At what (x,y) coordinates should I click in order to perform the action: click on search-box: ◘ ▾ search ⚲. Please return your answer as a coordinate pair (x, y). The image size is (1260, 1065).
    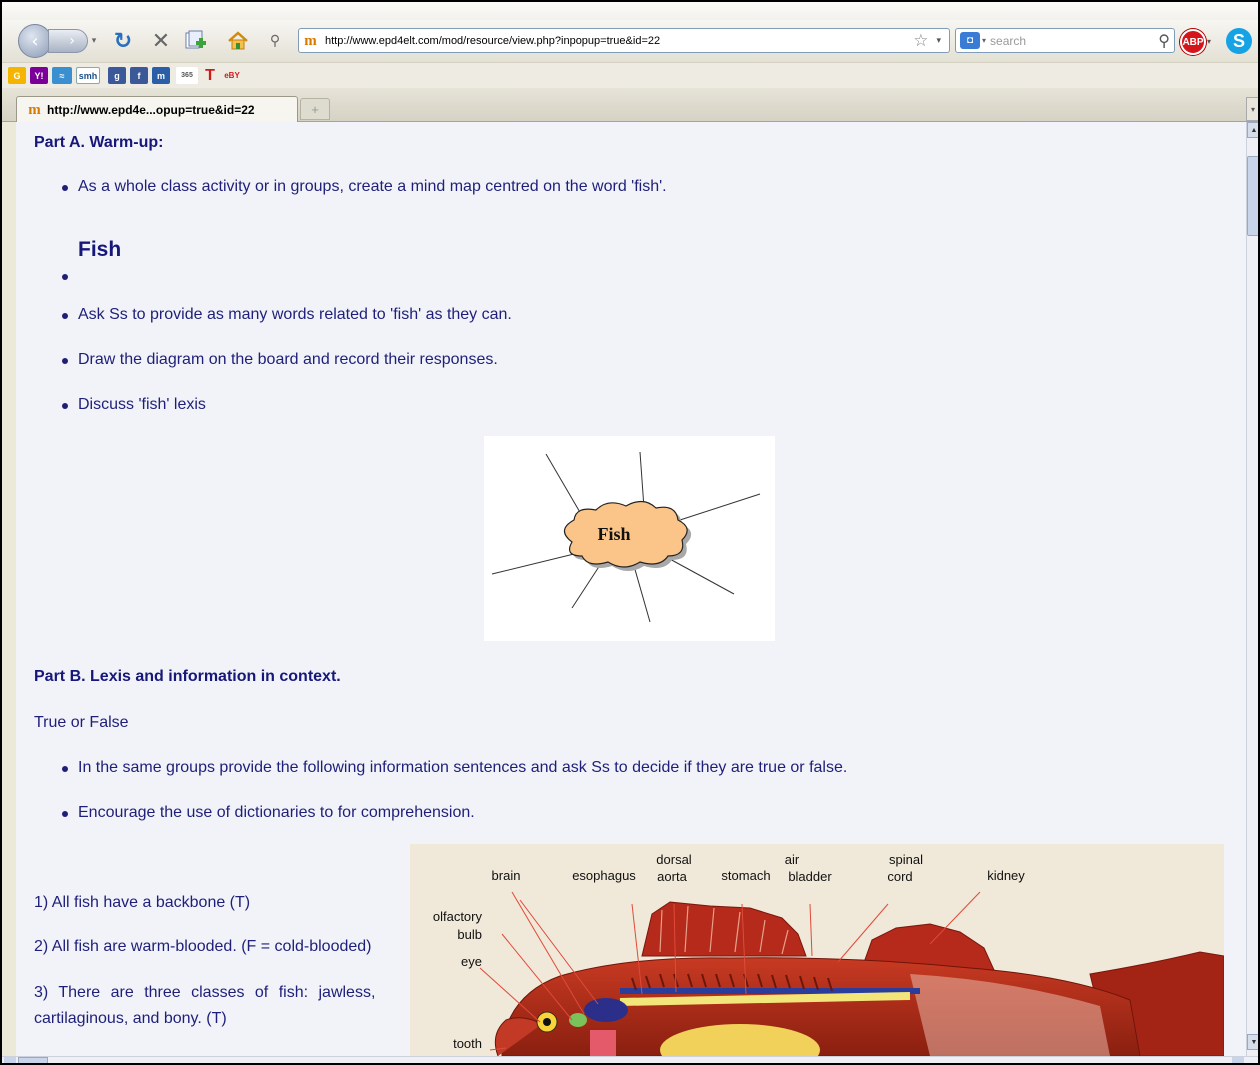
    Looking at the image, I should click on (1065, 40).